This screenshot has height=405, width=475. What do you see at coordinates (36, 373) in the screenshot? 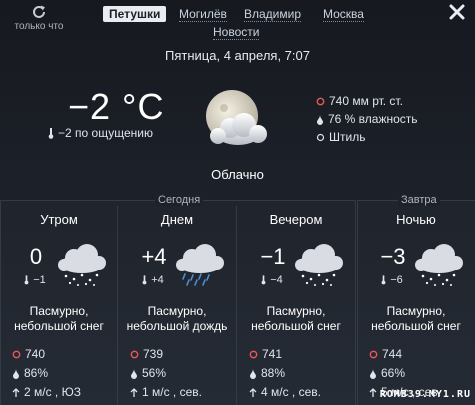
I see `period-humidity-text: 86%` at bounding box center [36, 373].